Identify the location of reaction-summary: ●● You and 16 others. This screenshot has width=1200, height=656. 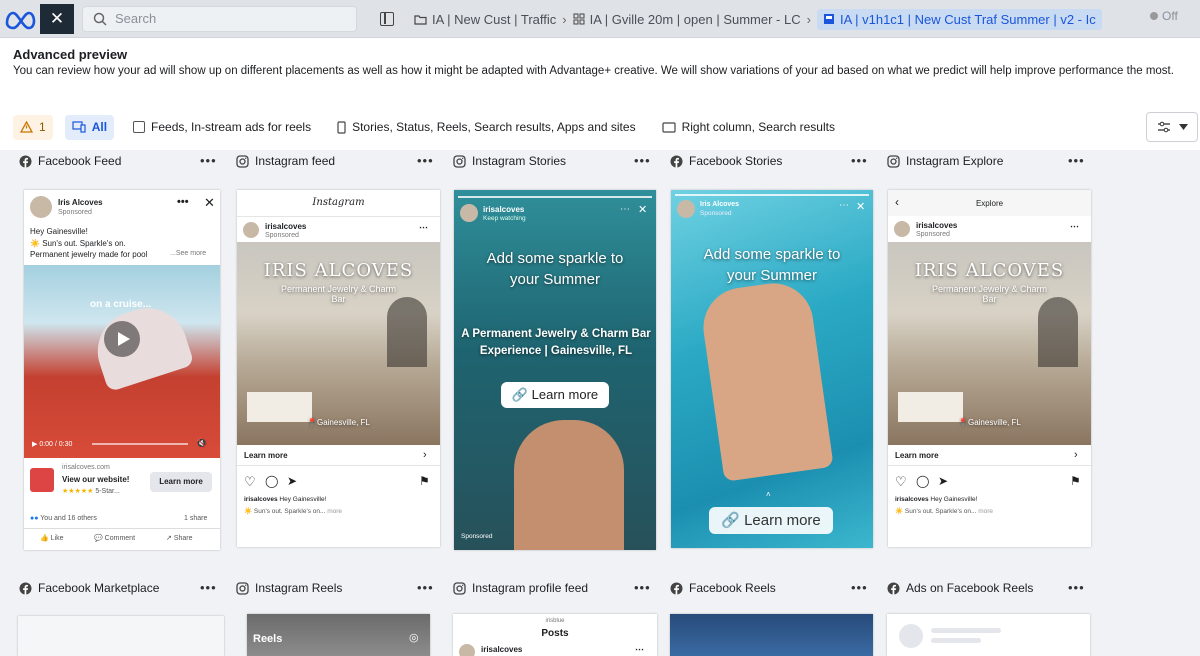
(63, 518).